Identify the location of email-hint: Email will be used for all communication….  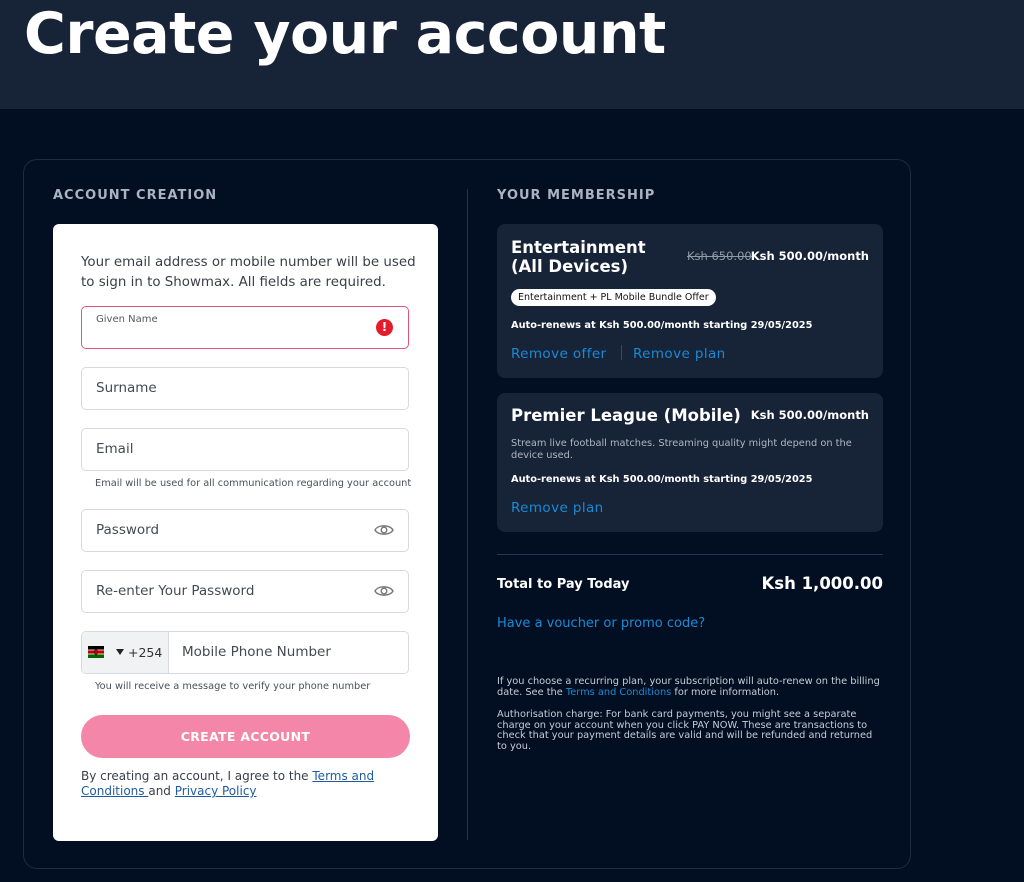
(253, 483).